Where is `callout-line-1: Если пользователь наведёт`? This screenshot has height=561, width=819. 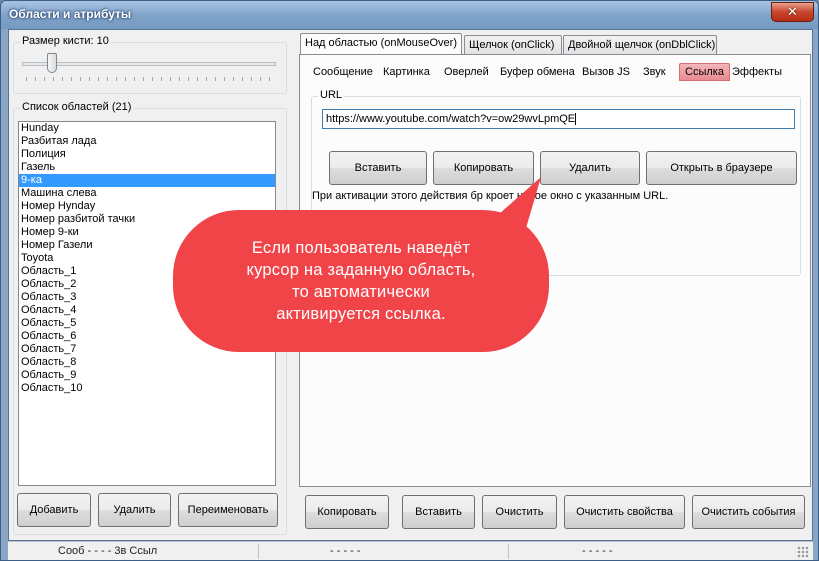 callout-line-1: Если пользователь наведёт is located at coordinates (361, 248).